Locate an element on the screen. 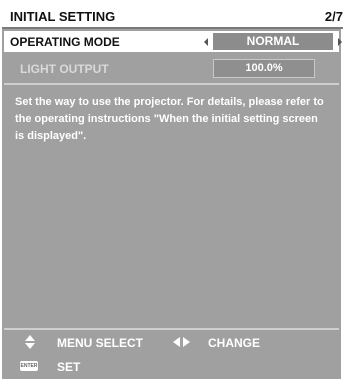  page-title: INITIAL SETTING is located at coordinates (63, 16).